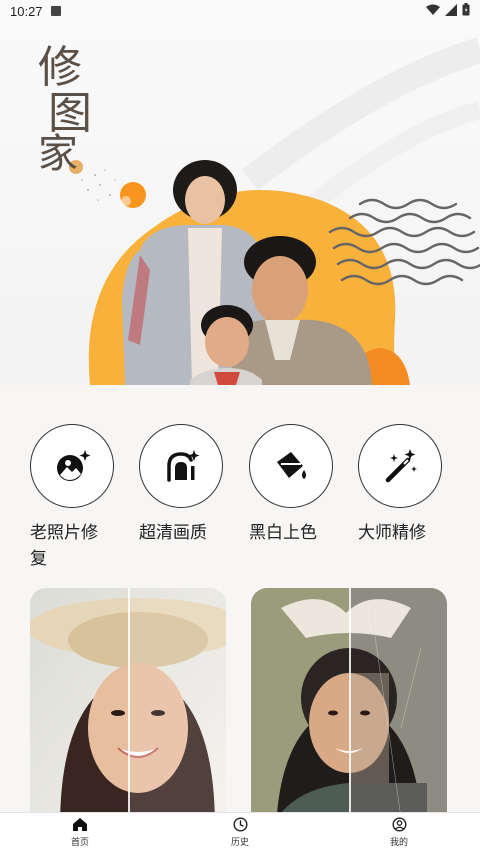 The height and width of the screenshot is (853, 480). I want to click on nav-home: 首页, so click(80, 832).